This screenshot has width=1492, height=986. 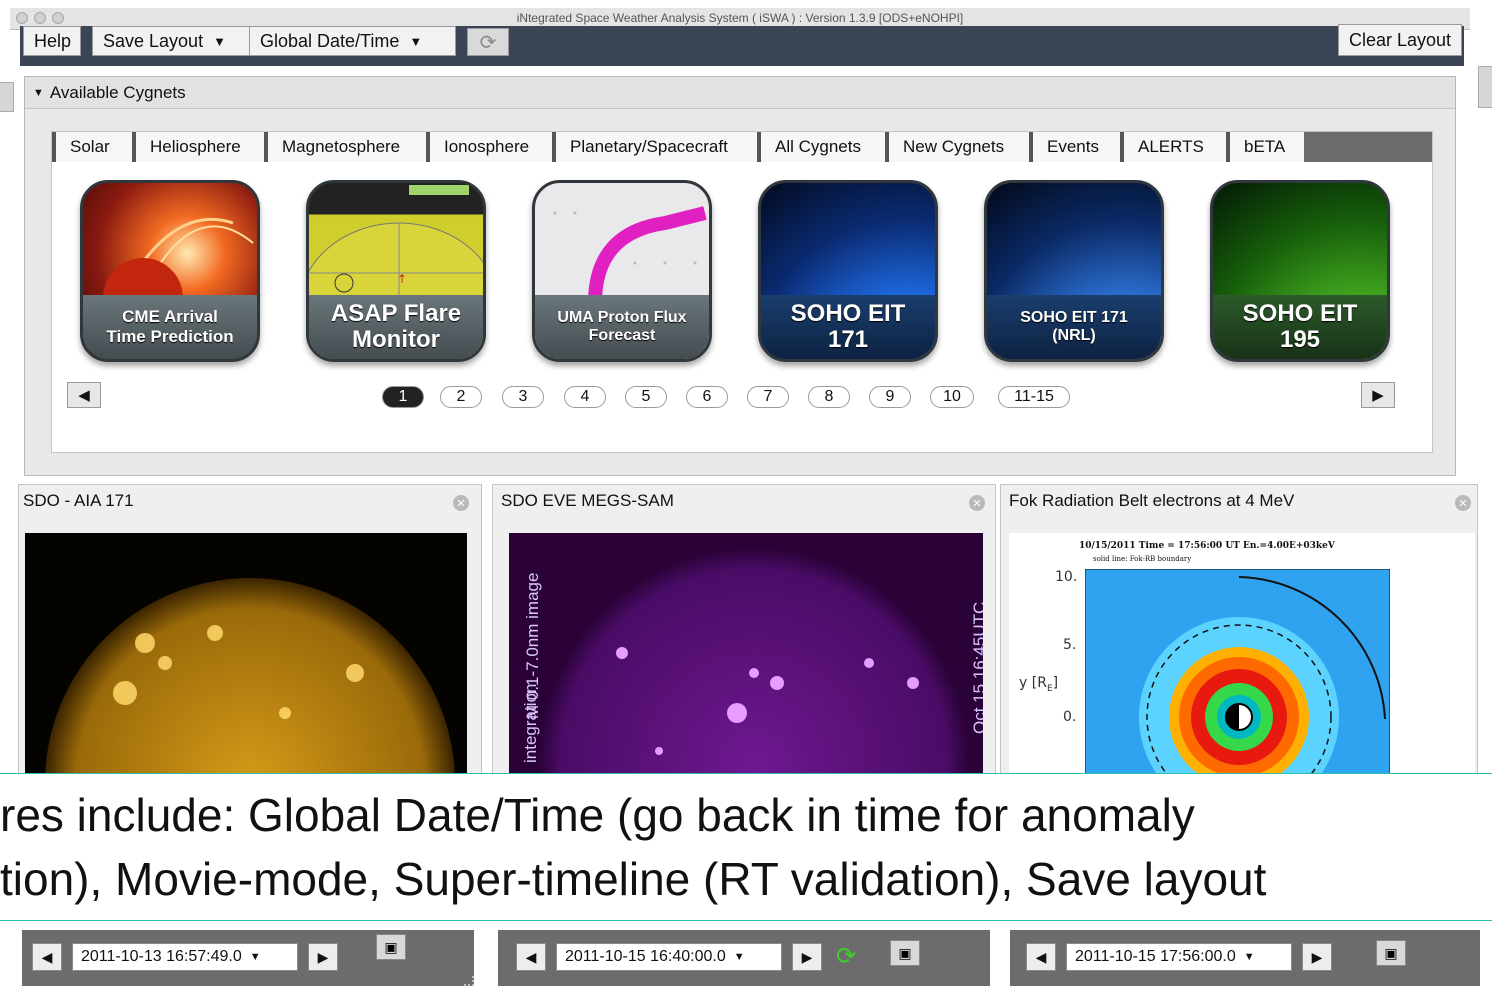 What do you see at coordinates (1300, 271) in the screenshot?
I see `cygnet-tile-soho-eit-195: SOHO EIT 195` at bounding box center [1300, 271].